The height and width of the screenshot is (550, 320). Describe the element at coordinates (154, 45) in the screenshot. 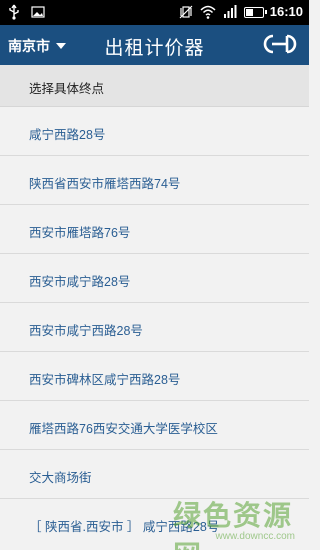

I see `app-header: 南京市 出租计价器` at that location.